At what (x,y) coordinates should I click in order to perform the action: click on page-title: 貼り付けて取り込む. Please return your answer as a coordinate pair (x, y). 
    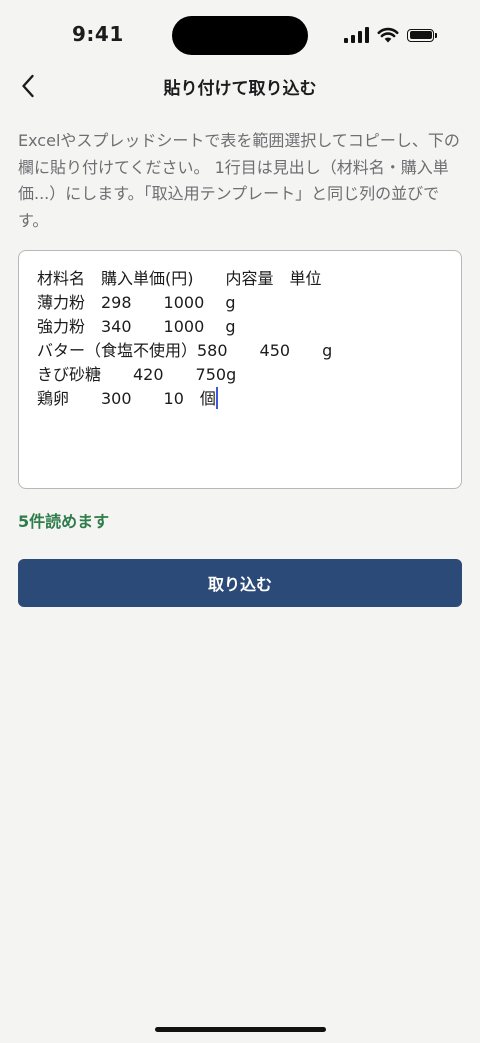
    Looking at the image, I should click on (240, 89).